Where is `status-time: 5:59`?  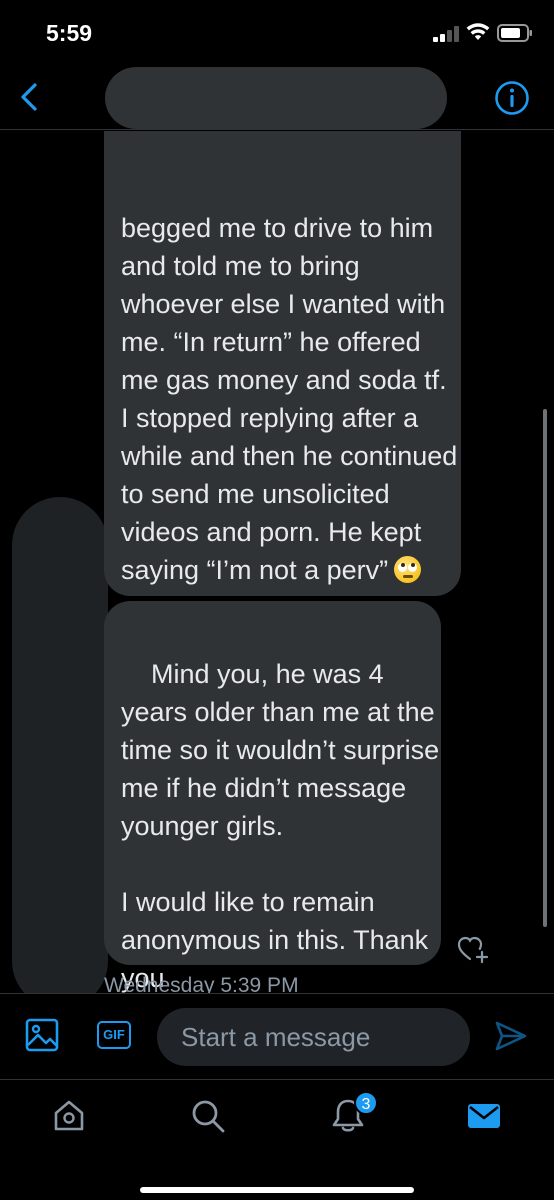
status-time: 5:59 is located at coordinates (69, 33).